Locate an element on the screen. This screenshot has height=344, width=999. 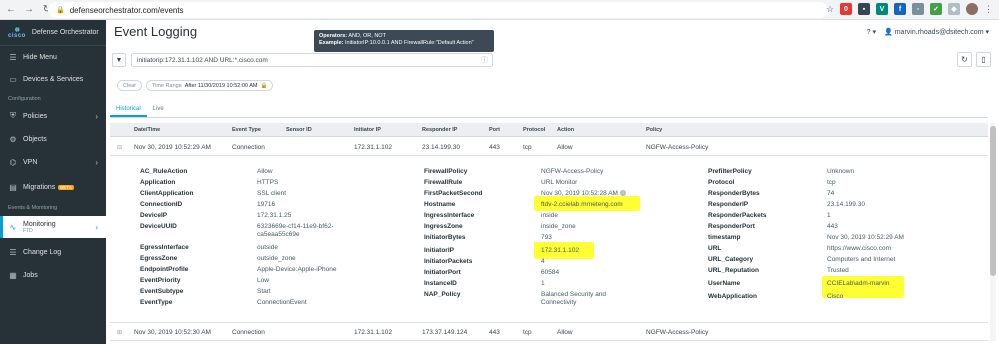
sidebar-item-hide-menu: ☰ Hide Menu is located at coordinates (53, 57).